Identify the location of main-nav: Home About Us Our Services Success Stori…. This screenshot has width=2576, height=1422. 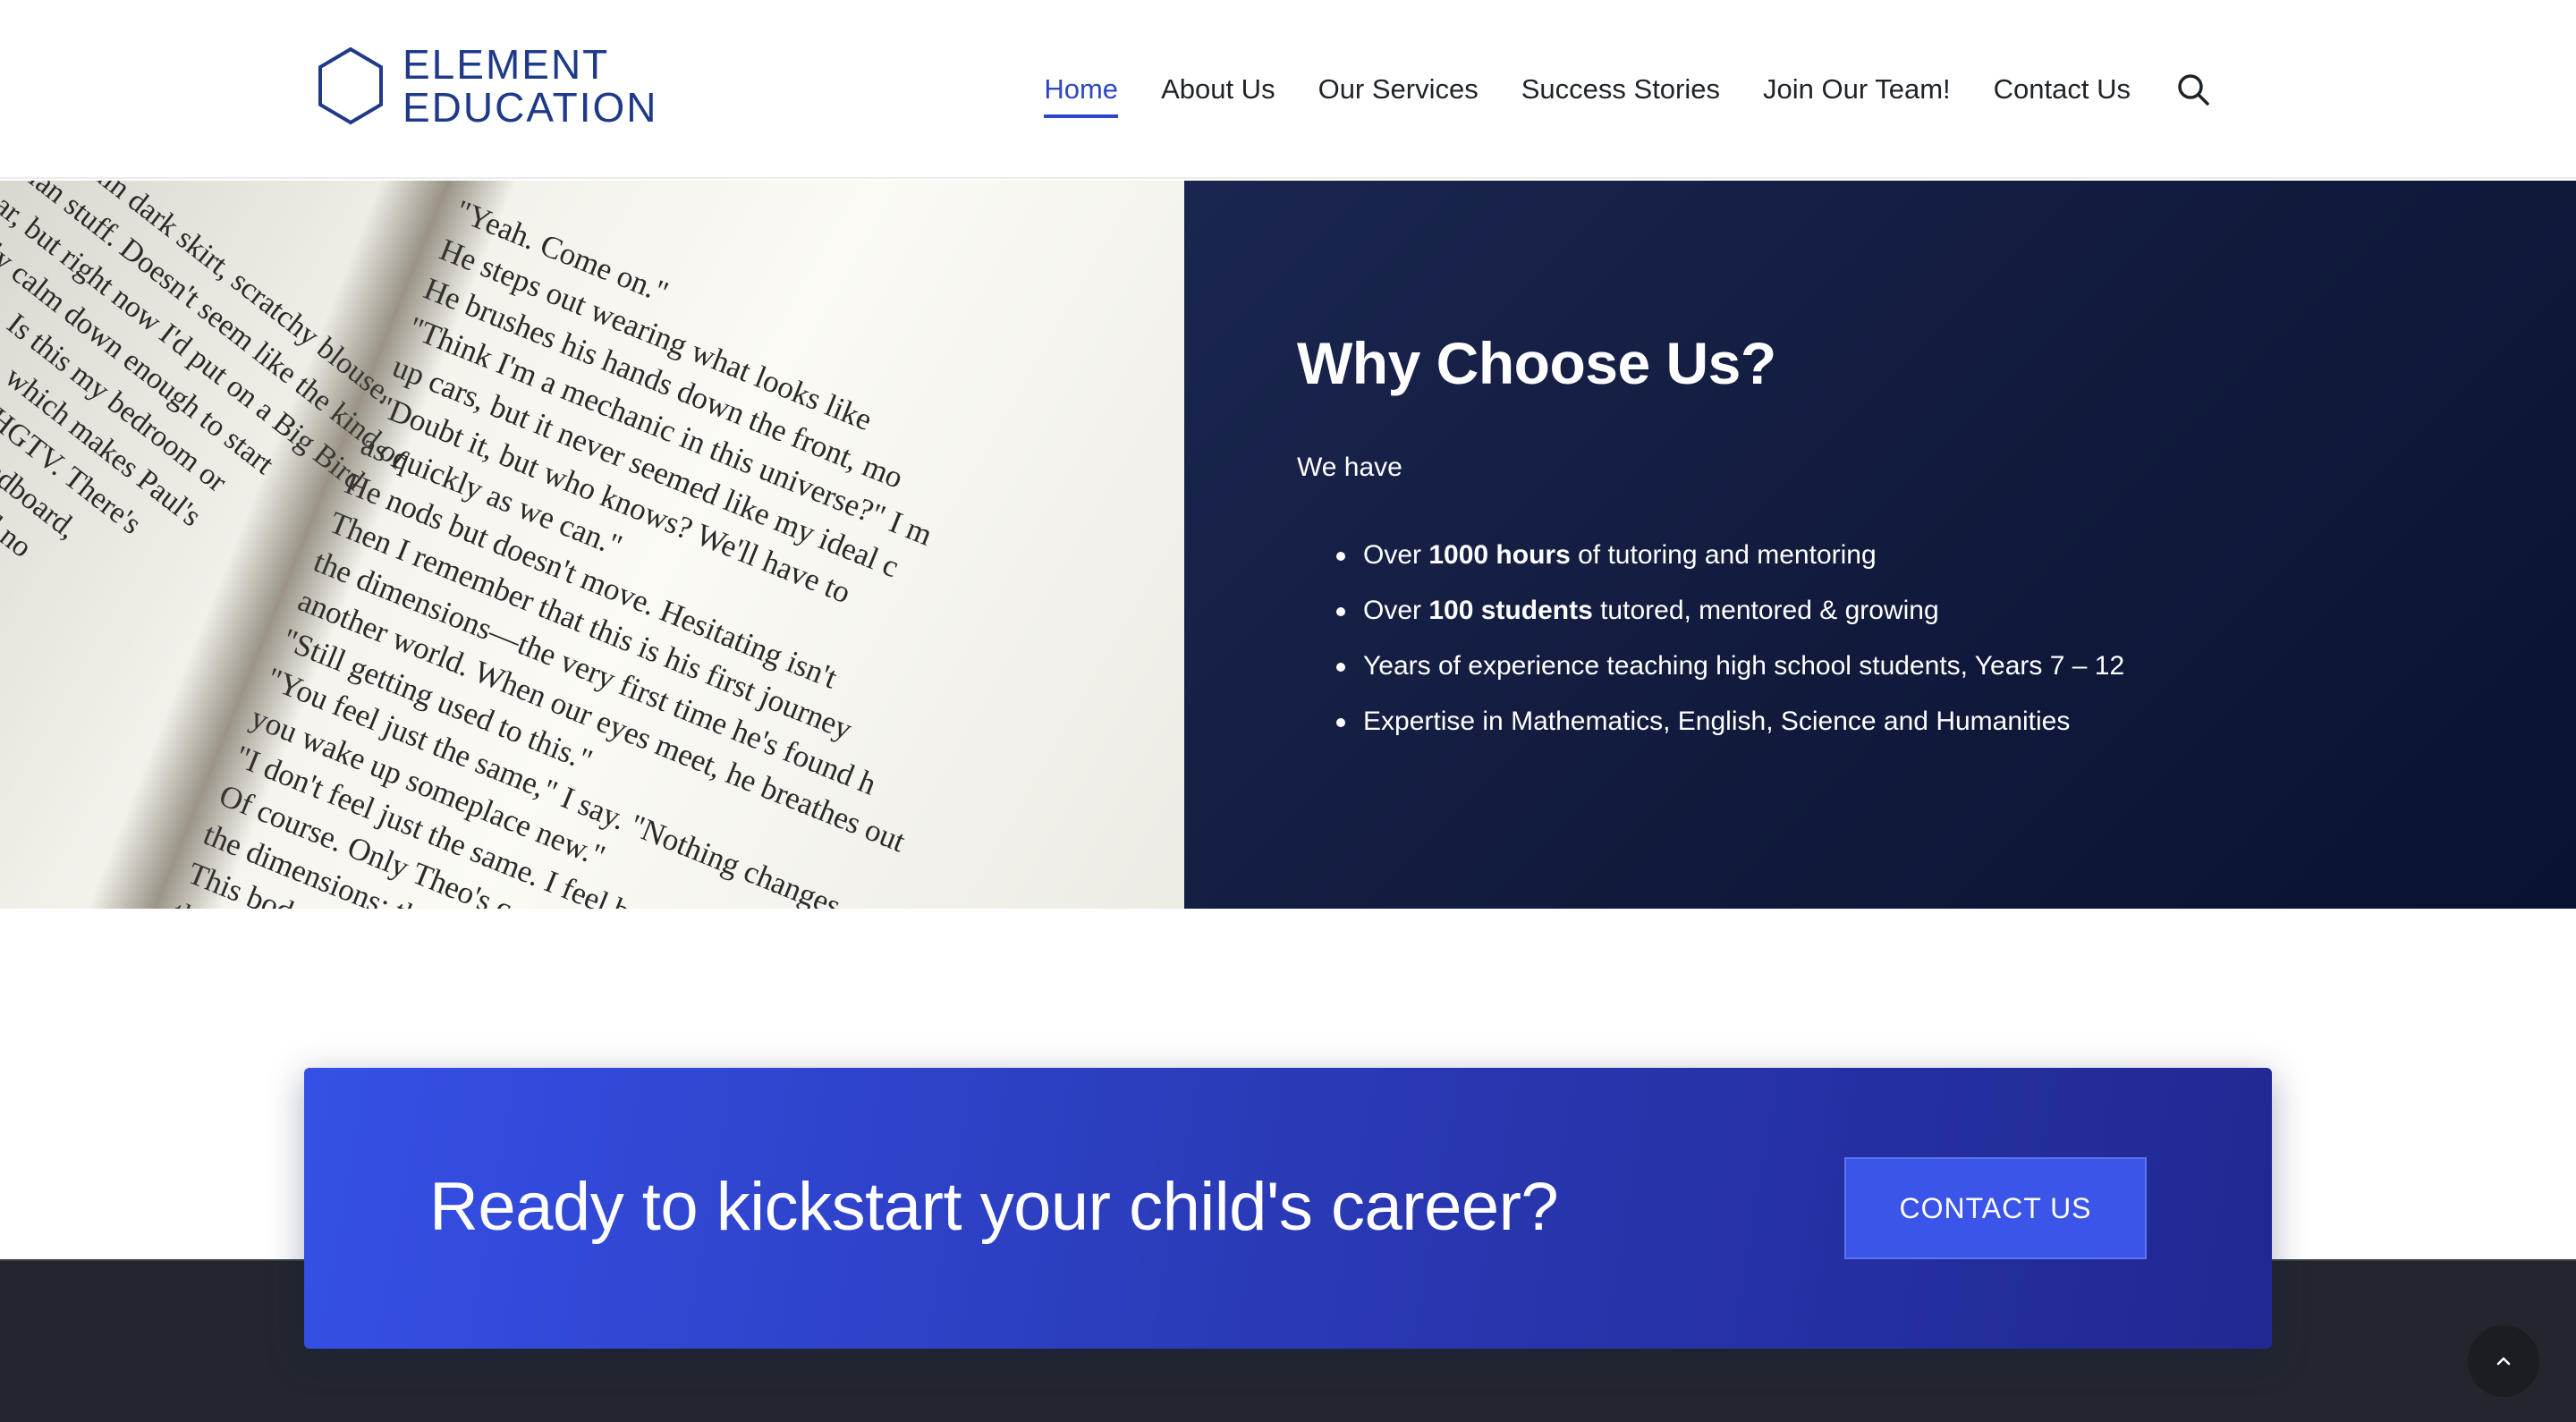
(1627, 89).